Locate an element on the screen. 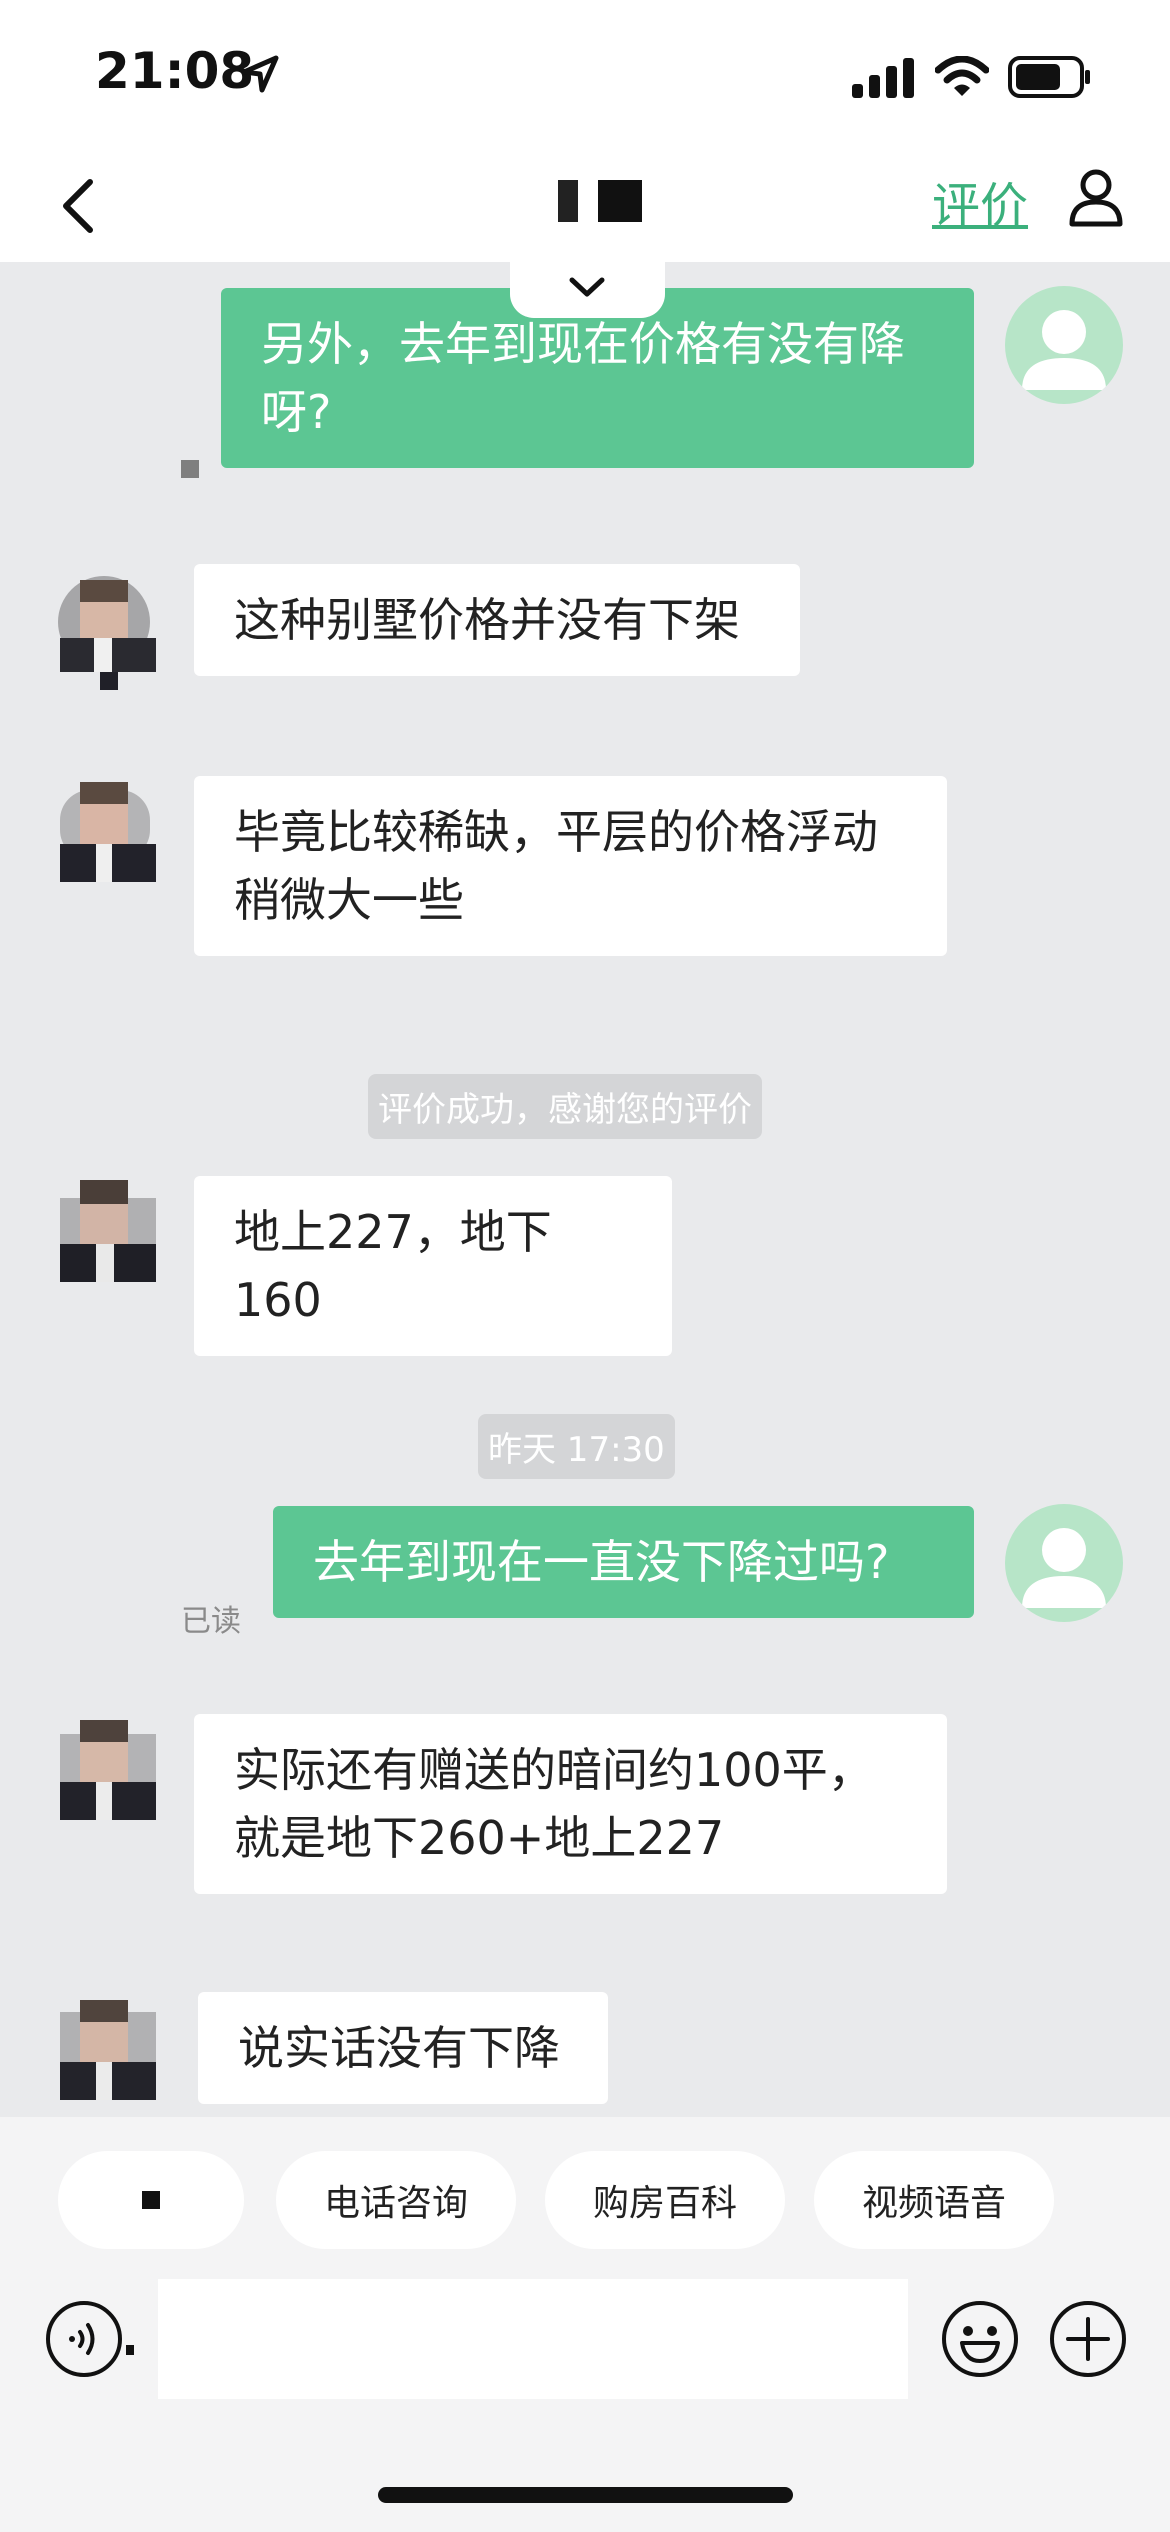  message-input is located at coordinates (533, 2339).